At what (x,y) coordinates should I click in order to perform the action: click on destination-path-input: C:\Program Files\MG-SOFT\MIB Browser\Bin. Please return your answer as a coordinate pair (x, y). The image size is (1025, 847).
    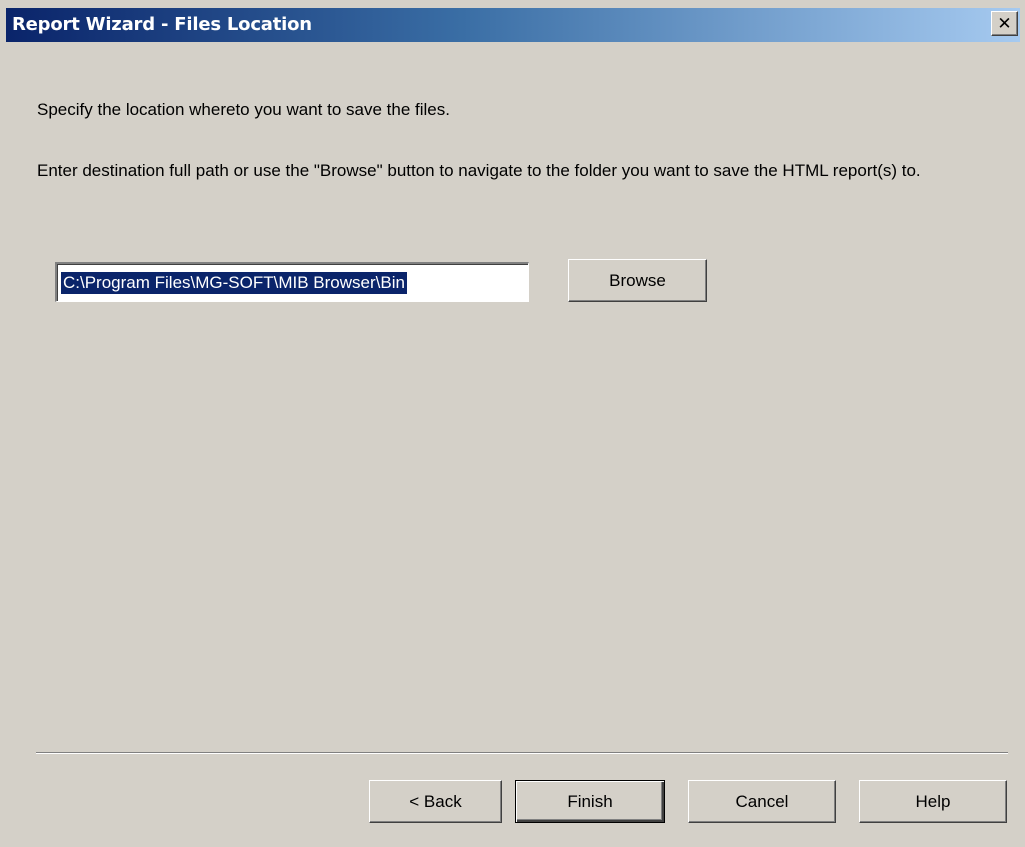
    Looking at the image, I should click on (292, 282).